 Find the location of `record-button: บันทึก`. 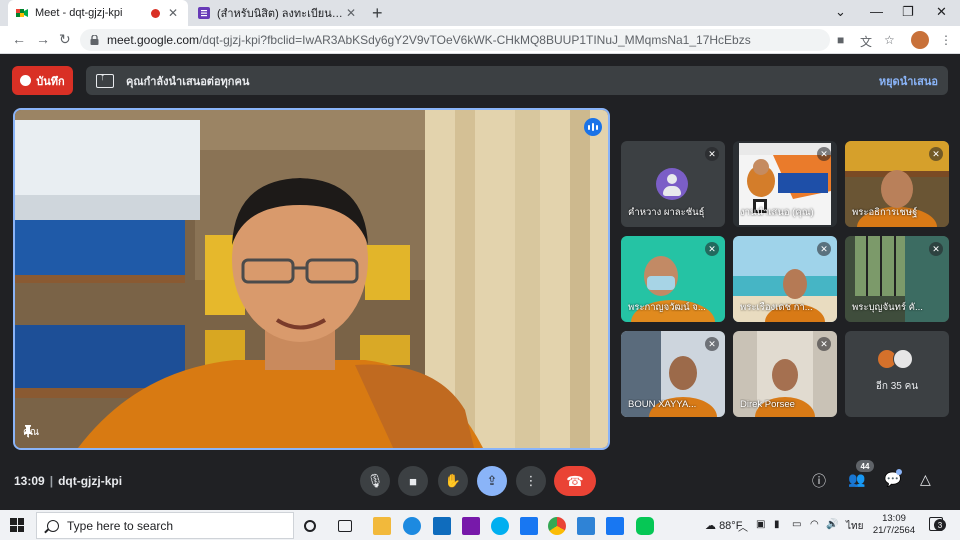

record-button: บันทึก is located at coordinates (42, 80).